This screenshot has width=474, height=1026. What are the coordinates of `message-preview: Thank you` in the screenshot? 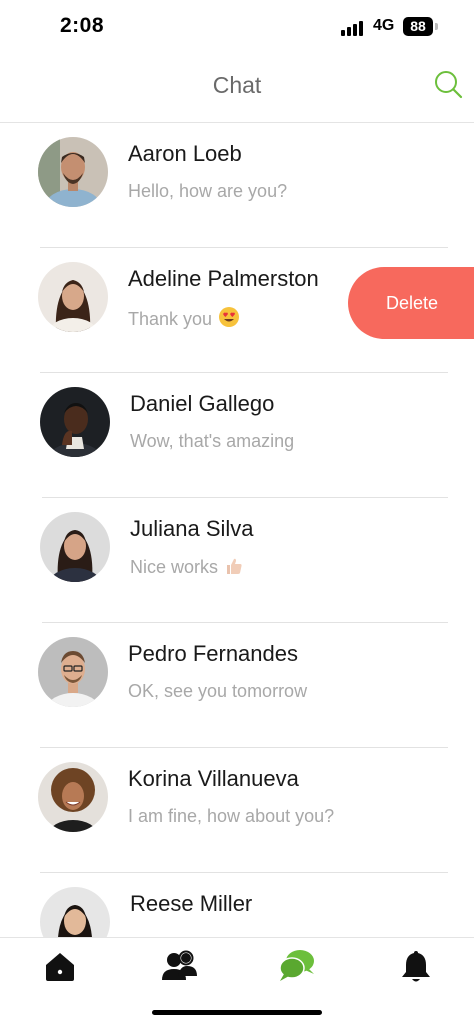 It's located at (184, 319).